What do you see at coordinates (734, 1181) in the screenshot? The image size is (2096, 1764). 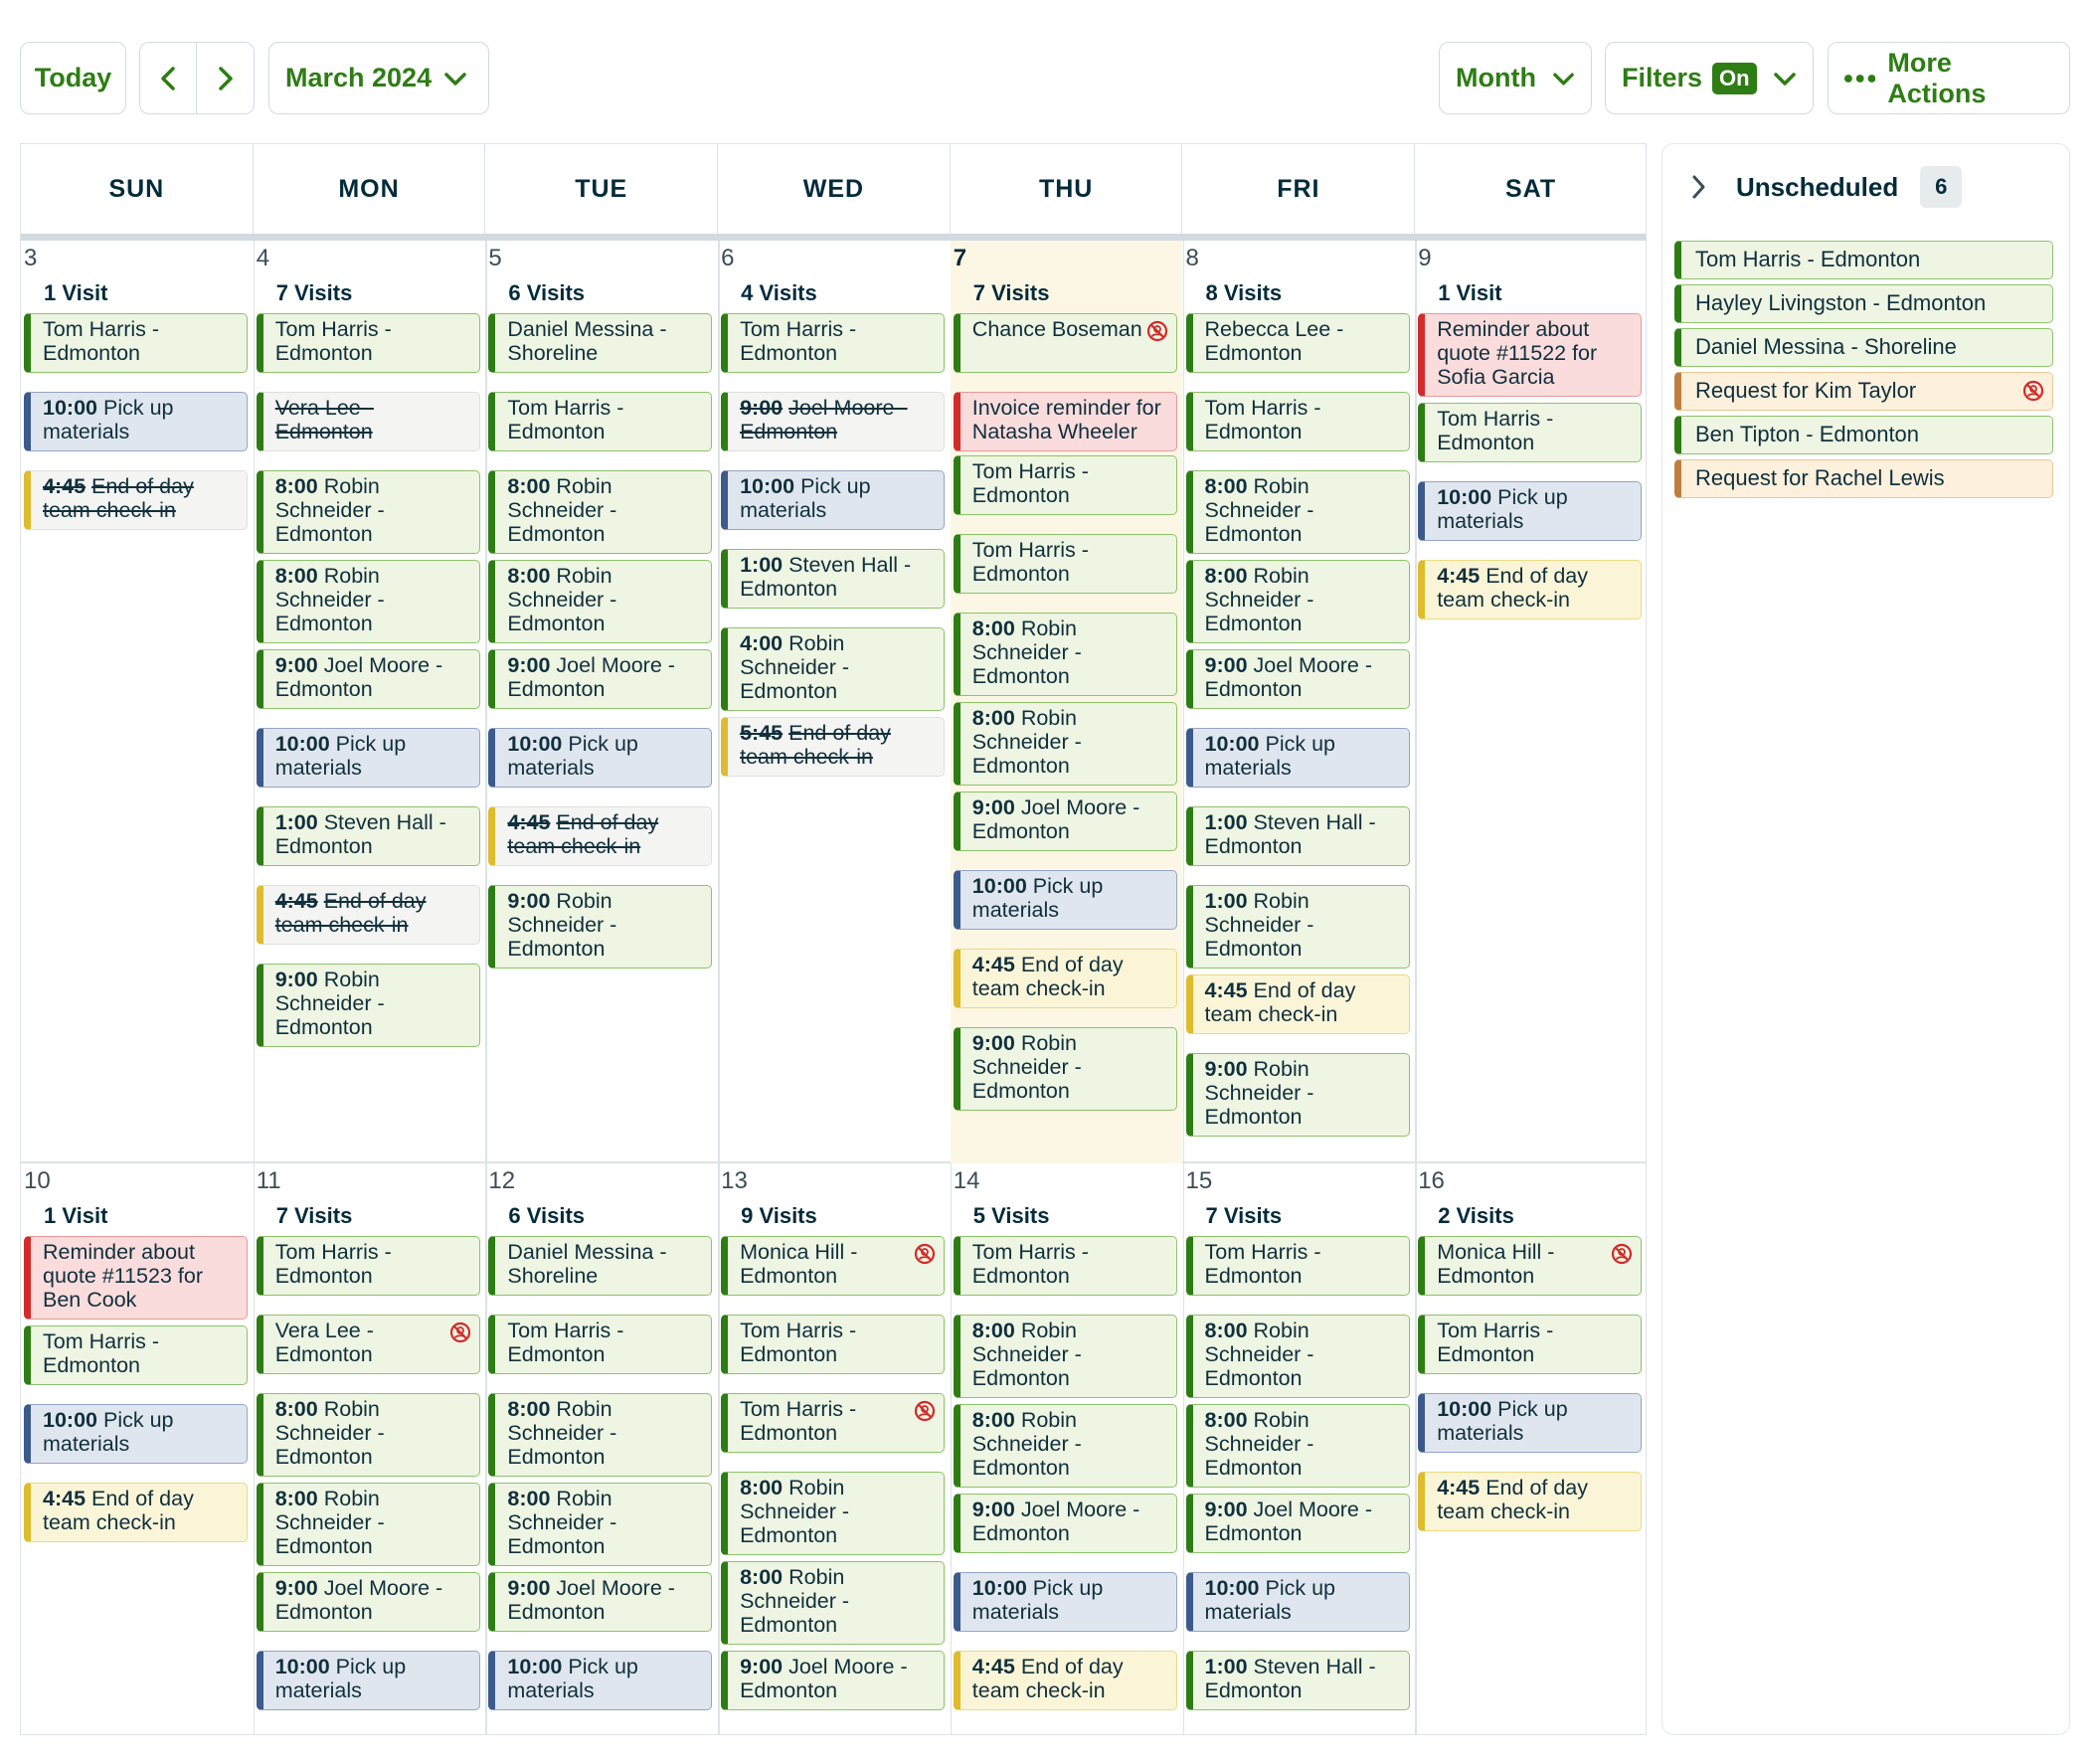 I see `day-number: 13` at bounding box center [734, 1181].